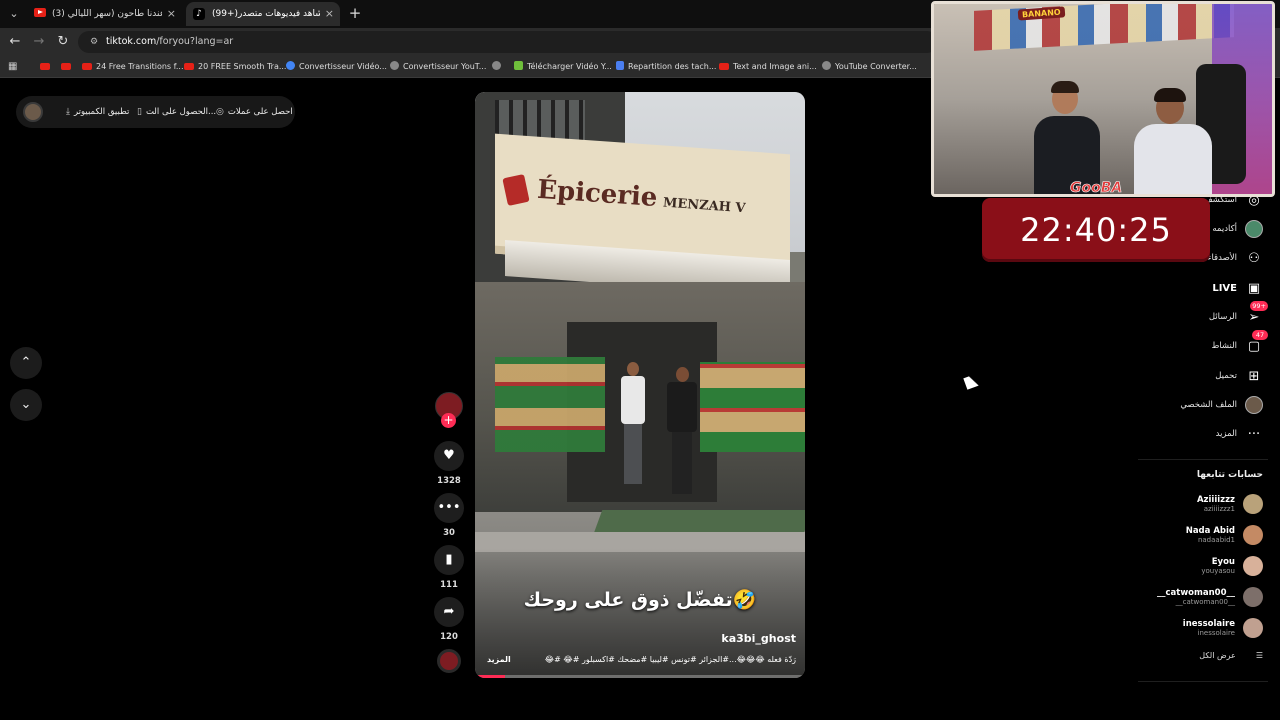  What do you see at coordinates (1237, 229) in the screenshot?
I see `sidebar-item-following: أكاديمه` at bounding box center [1237, 229].